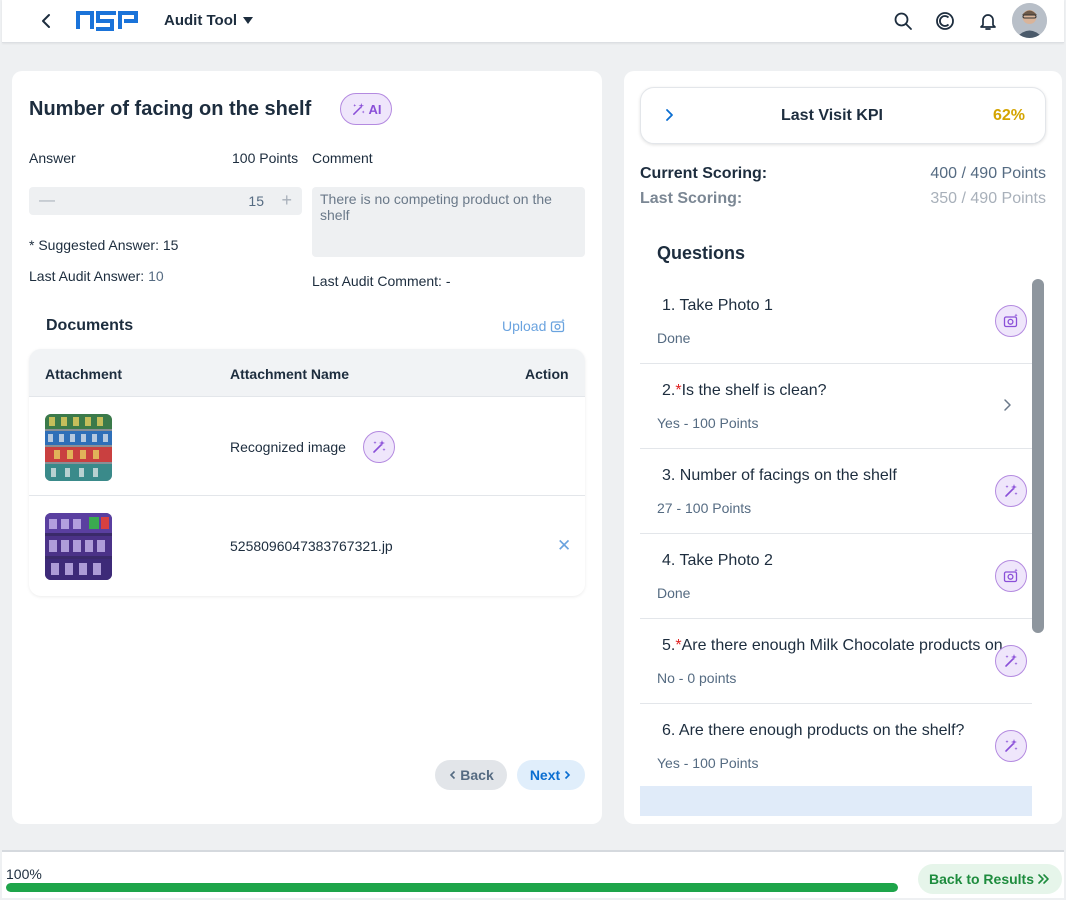 Image resolution: width=1066 pixels, height=900 pixels. What do you see at coordinates (156, 276) in the screenshot?
I see `last-audit-answer-value: 10` at bounding box center [156, 276].